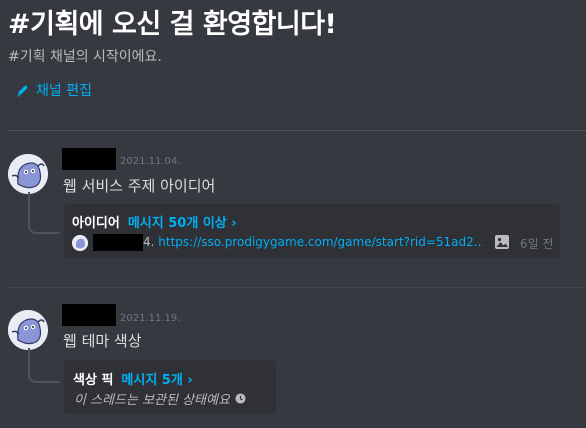 The height and width of the screenshot is (428, 586). Describe the element at coordinates (85, 57) in the screenshot. I see `channel-welcome-subtitle: #기획 채널의 시작이에요.` at that location.